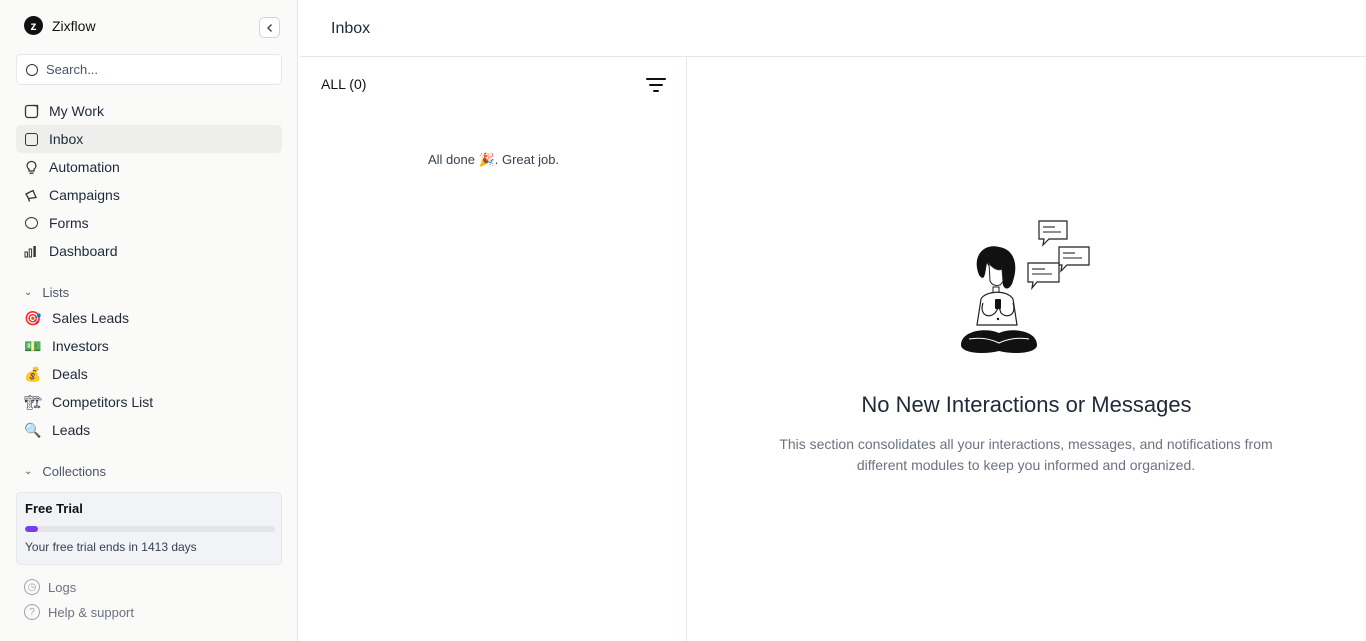 The width and height of the screenshot is (1366, 641). What do you see at coordinates (833, 28) in the screenshot?
I see `top-bar: Inbox` at bounding box center [833, 28].